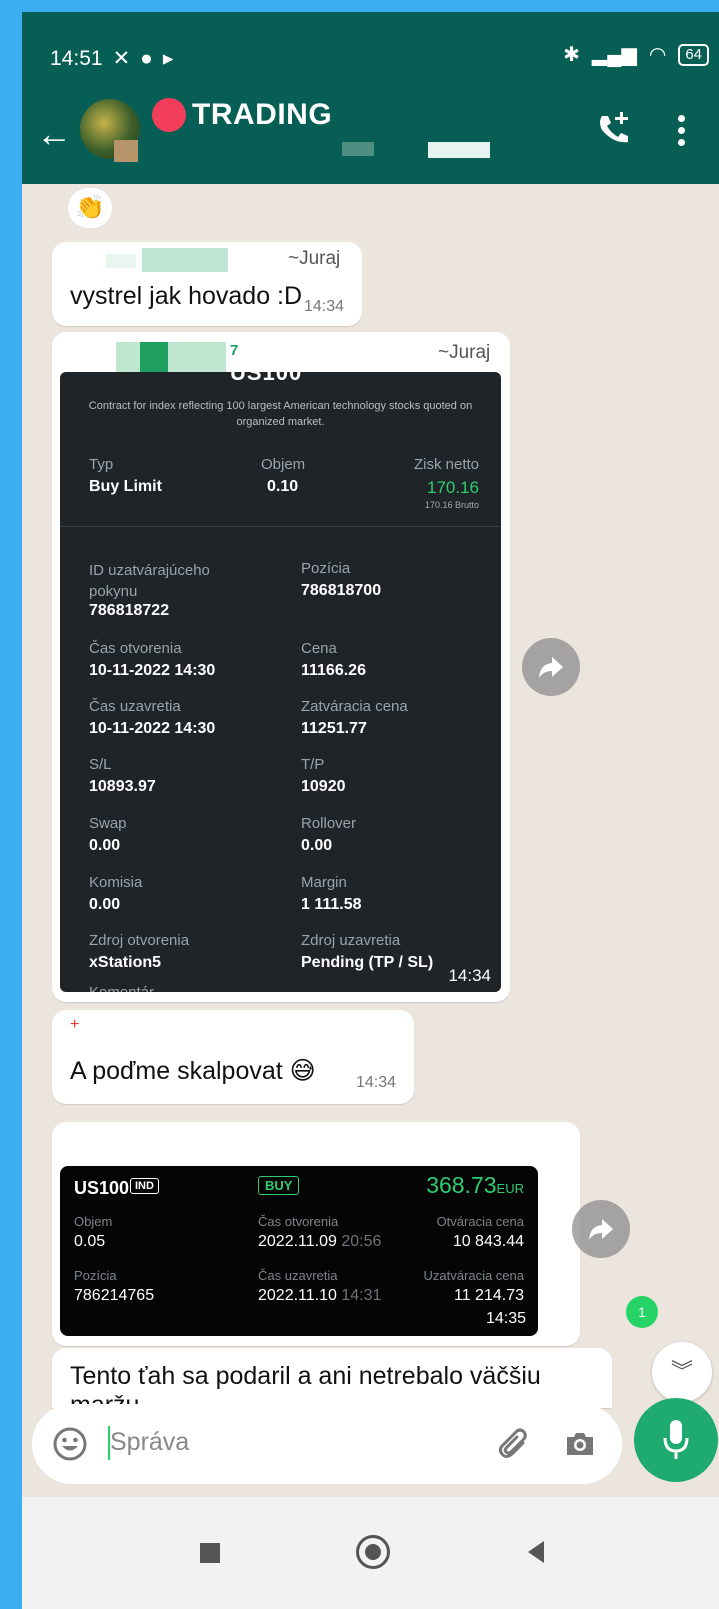  Describe the element at coordinates (121, 988) in the screenshot. I see `komentar-label: Komentár` at that location.